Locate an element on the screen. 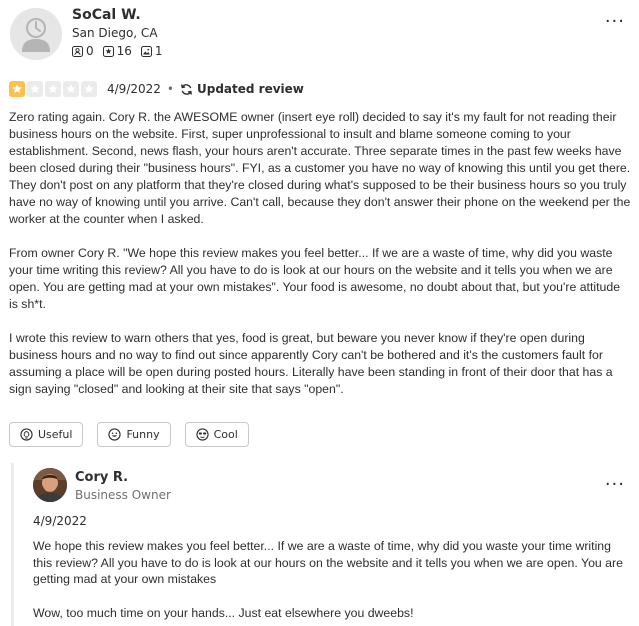 This screenshot has width=639, height=626. reviewer-name: SoCal W. is located at coordinates (106, 15).